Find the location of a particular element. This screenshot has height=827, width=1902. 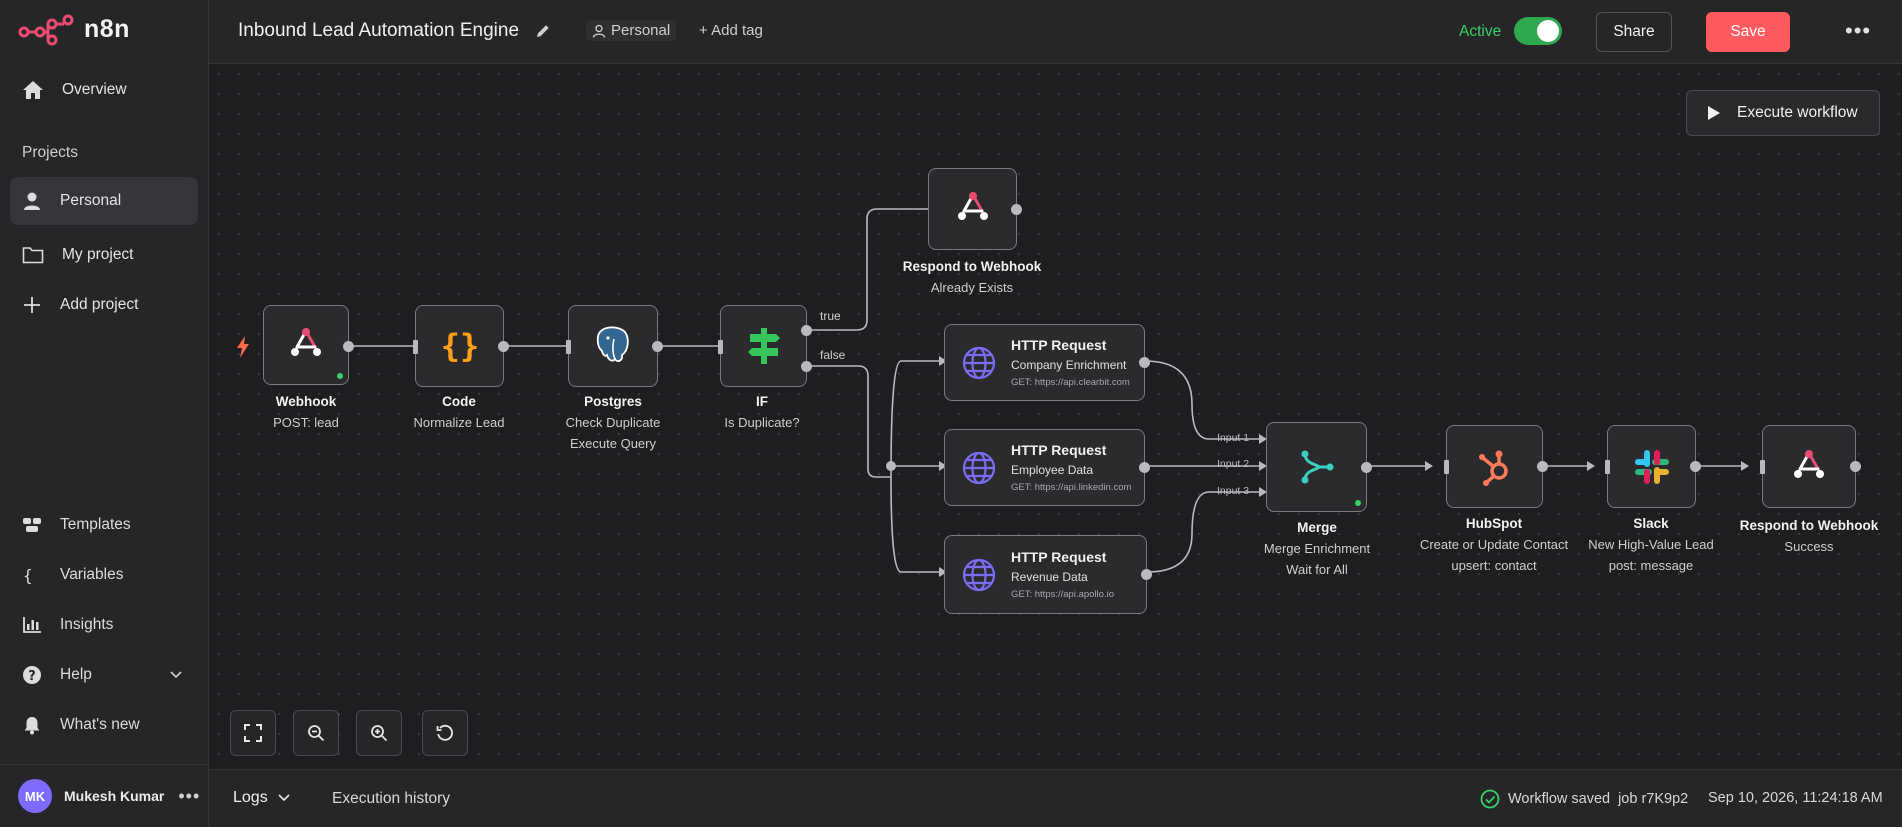

execution-history-tab: Execution history is located at coordinates (391, 799).